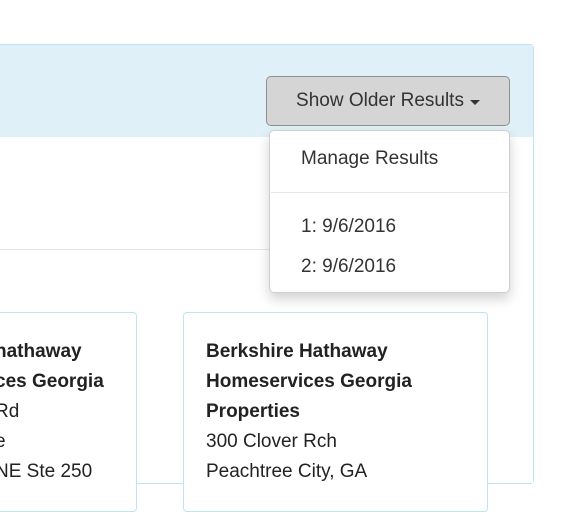  What do you see at coordinates (474, 102) in the screenshot?
I see `caret-down-icon` at bounding box center [474, 102].